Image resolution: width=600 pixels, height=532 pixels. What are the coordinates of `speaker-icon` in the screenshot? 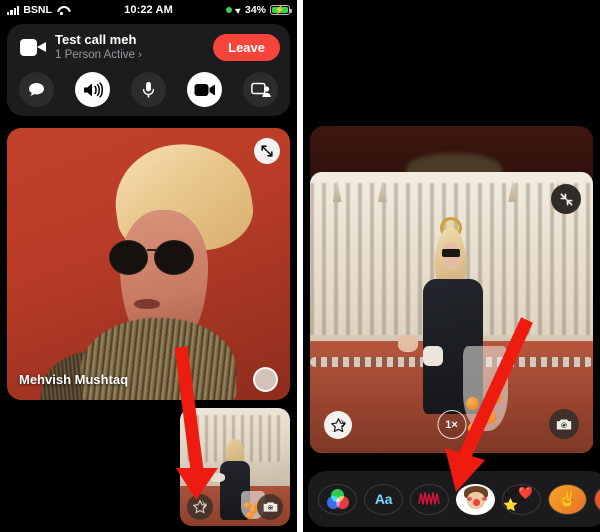 It's located at (93, 90).